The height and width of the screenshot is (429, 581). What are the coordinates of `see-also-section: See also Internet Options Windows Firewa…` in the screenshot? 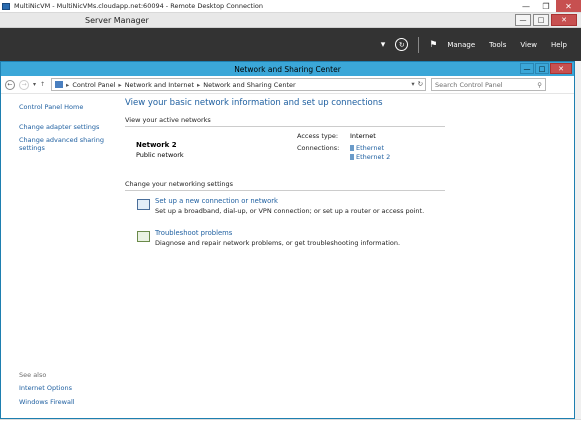 It's located at (66, 391).